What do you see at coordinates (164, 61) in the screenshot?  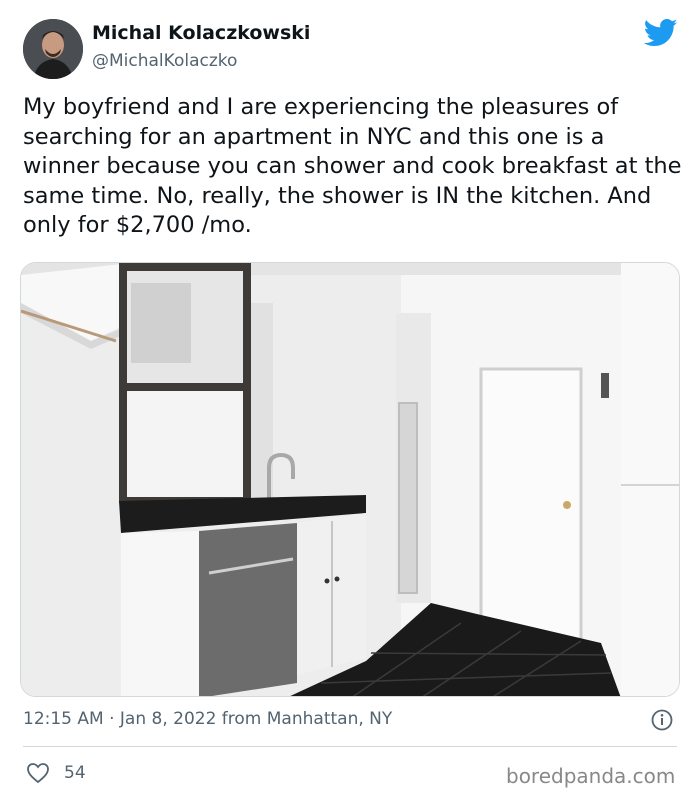 I see `user-handle: @MichalKolaczko` at bounding box center [164, 61].